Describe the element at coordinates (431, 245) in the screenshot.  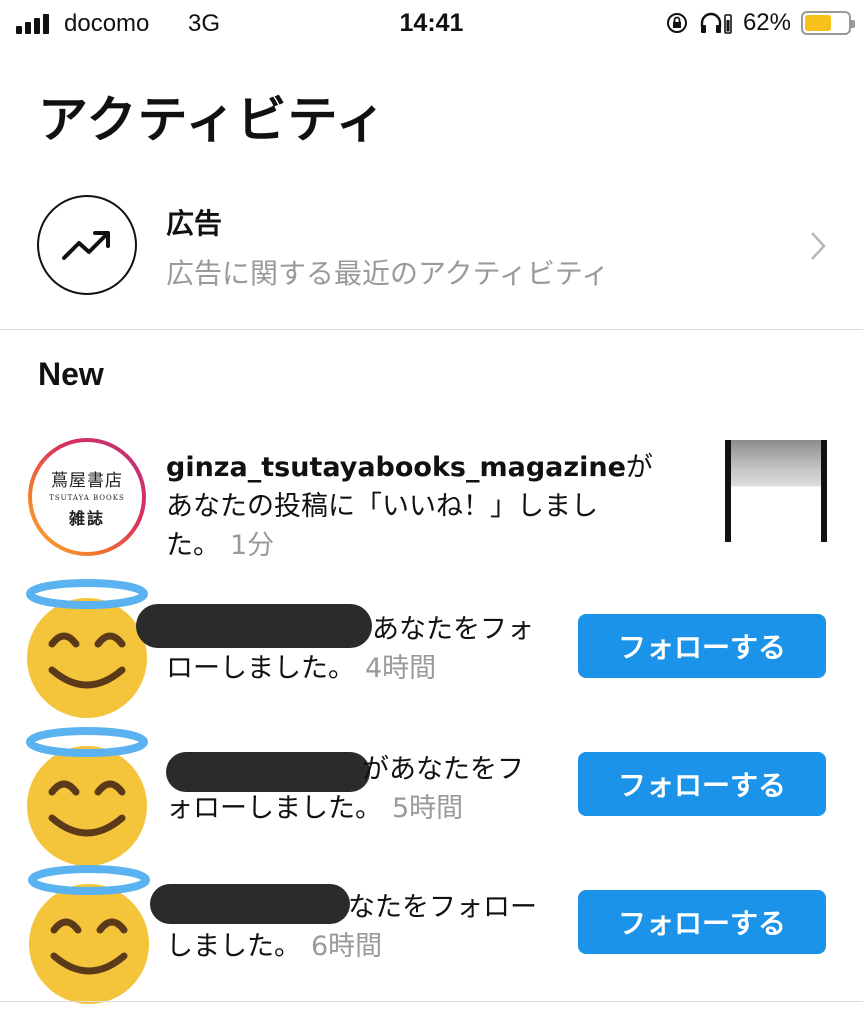
I see `ads-activity-row: 広告 広告に関する最近のアクティビティ` at that location.